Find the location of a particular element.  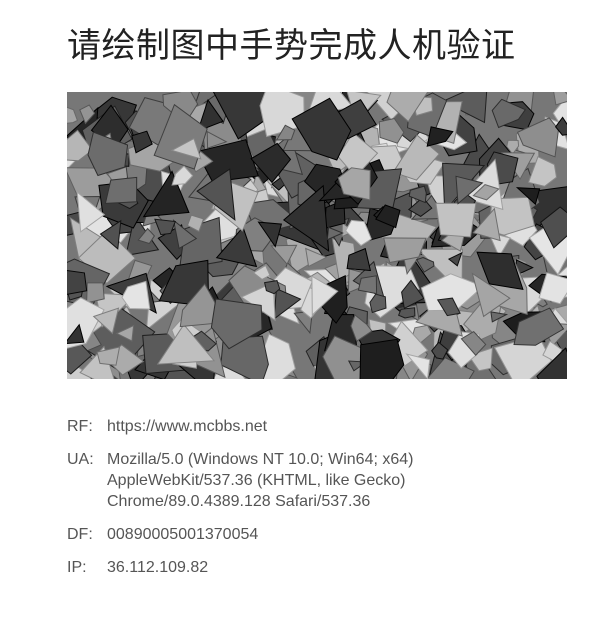

info-row-df: DF: 00890005001370054 is located at coordinates (327, 534).